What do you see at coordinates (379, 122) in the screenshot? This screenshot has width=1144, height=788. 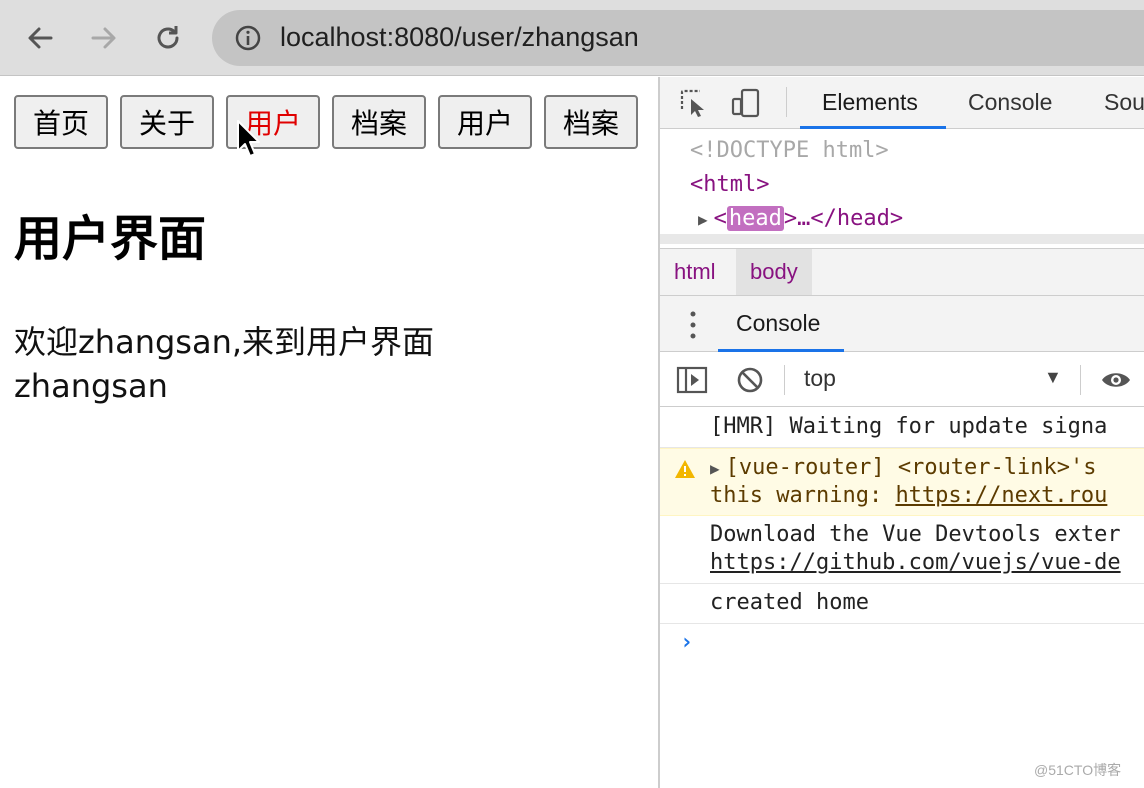 I see `profile-button: 档案` at bounding box center [379, 122].